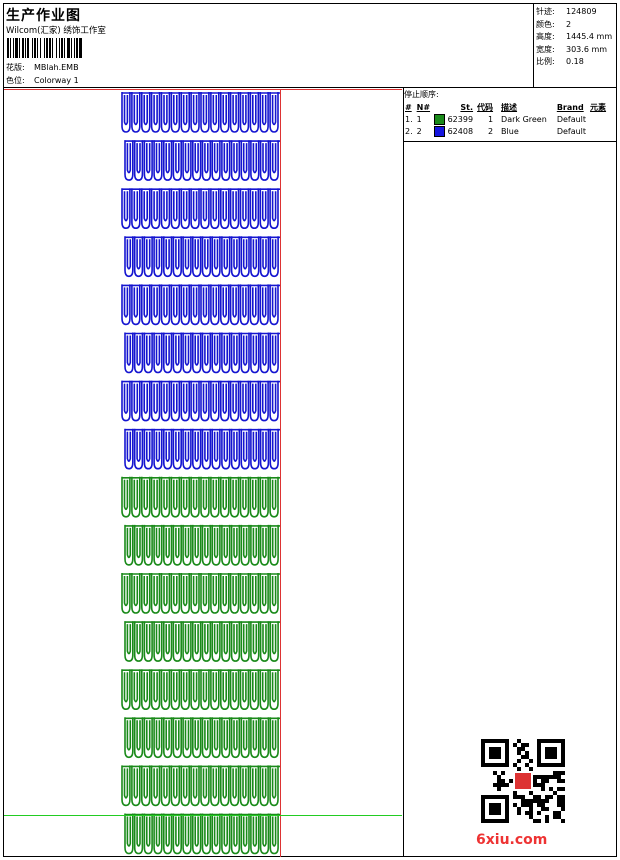 The image size is (620, 860). Describe the element at coordinates (598, 107) in the screenshot. I see `col-element: 元素` at that location.